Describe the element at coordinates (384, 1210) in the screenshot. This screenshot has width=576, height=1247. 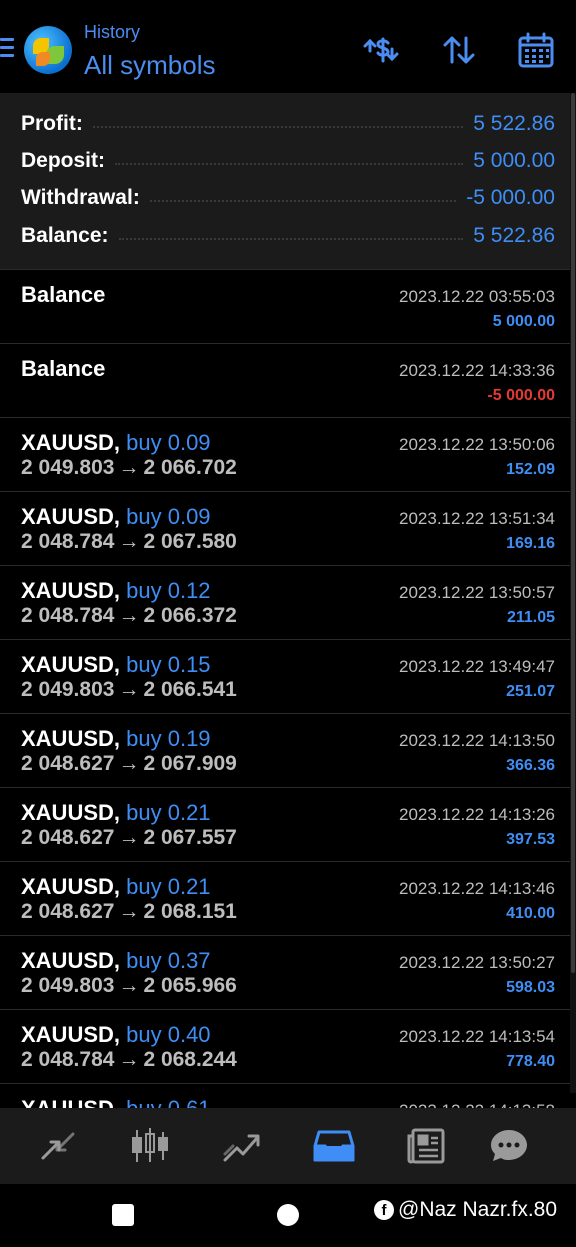
I see `facebook-icon: f` at that location.